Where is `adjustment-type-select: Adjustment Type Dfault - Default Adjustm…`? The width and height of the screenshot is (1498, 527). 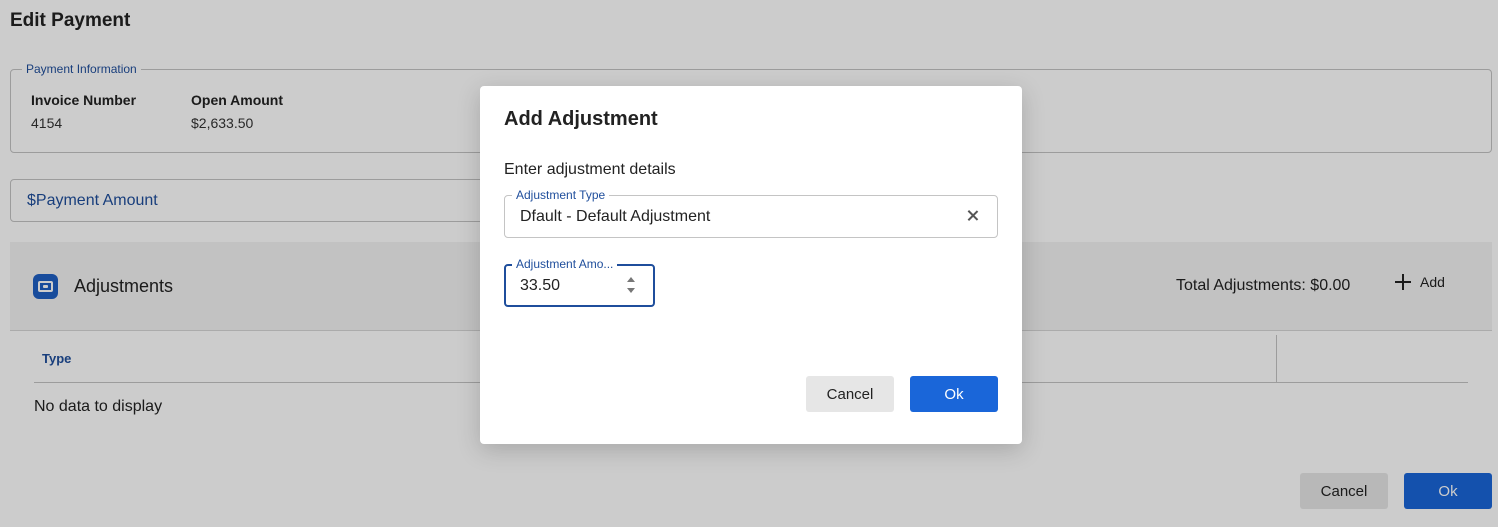
adjustment-type-select: Adjustment Type Dfault - Default Adjustm… is located at coordinates (751, 213).